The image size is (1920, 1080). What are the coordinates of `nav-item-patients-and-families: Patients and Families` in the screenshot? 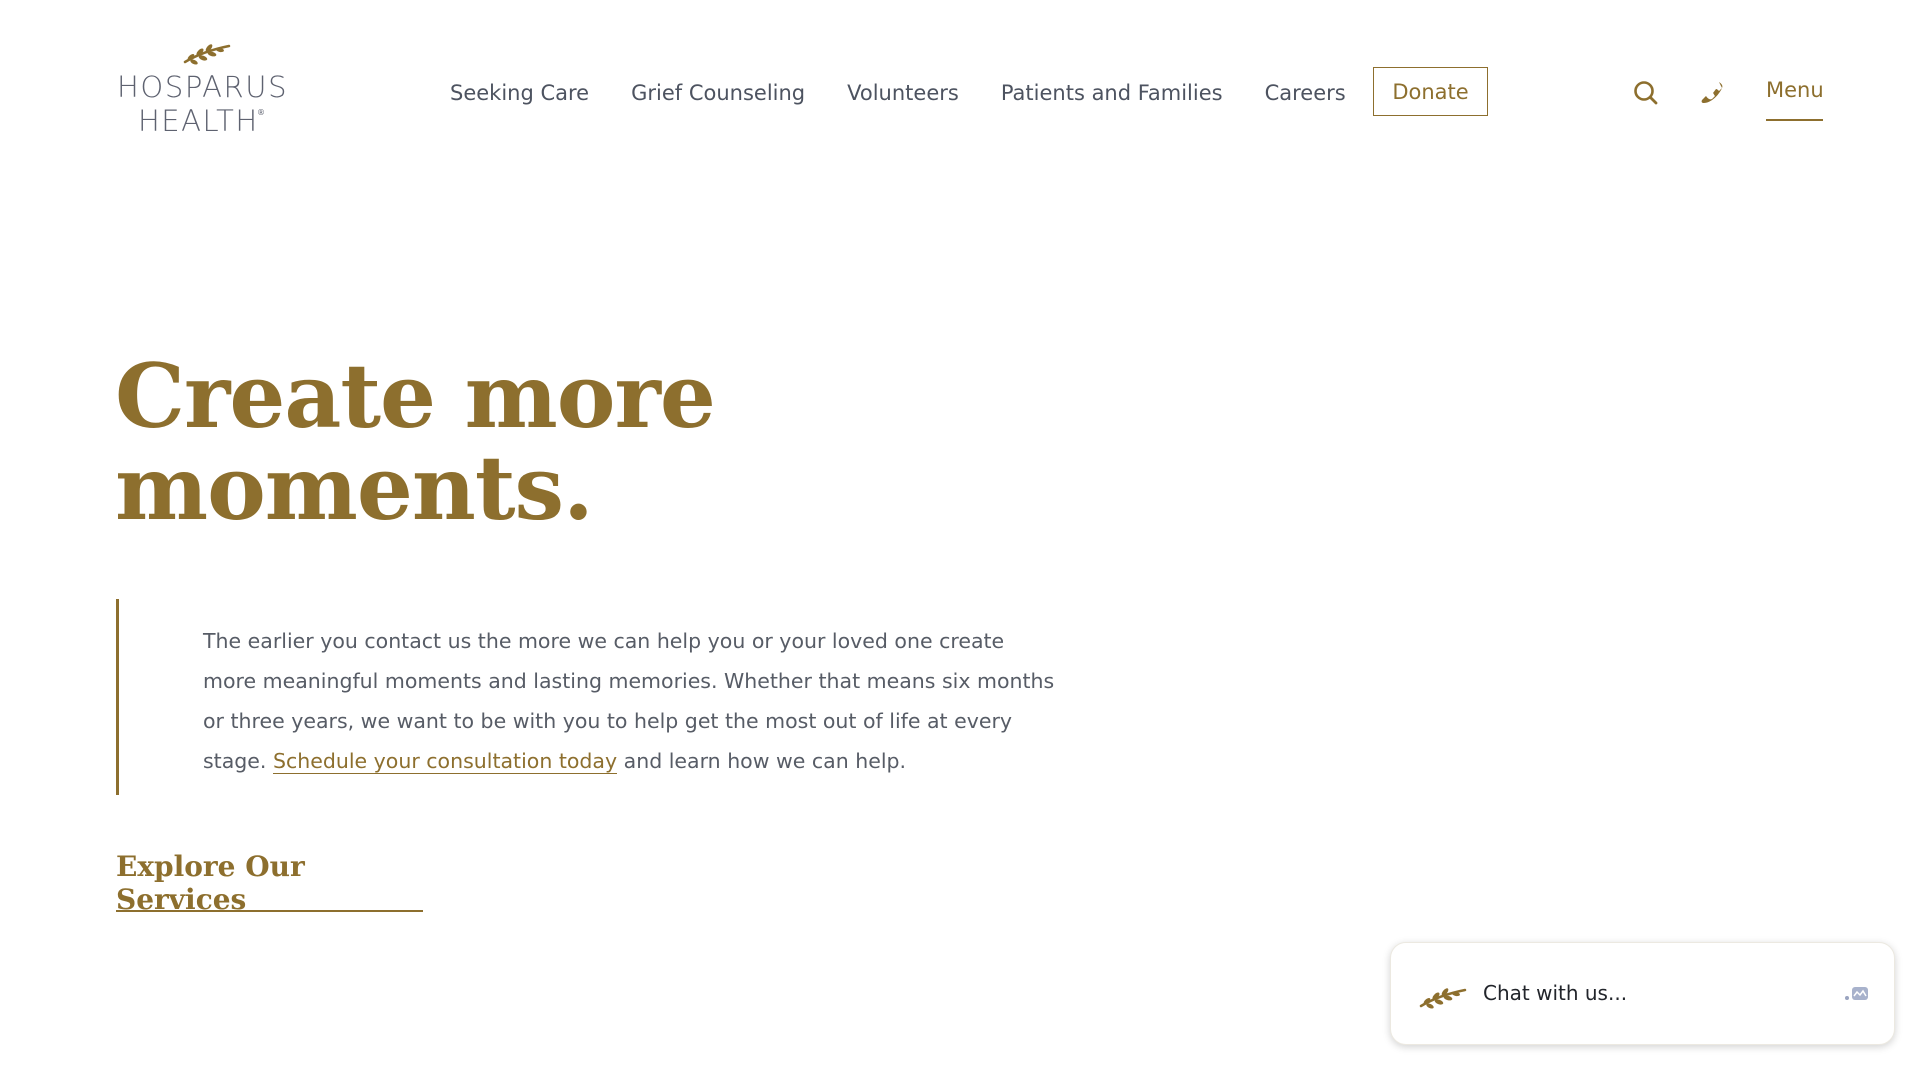 It's located at (1112, 93).